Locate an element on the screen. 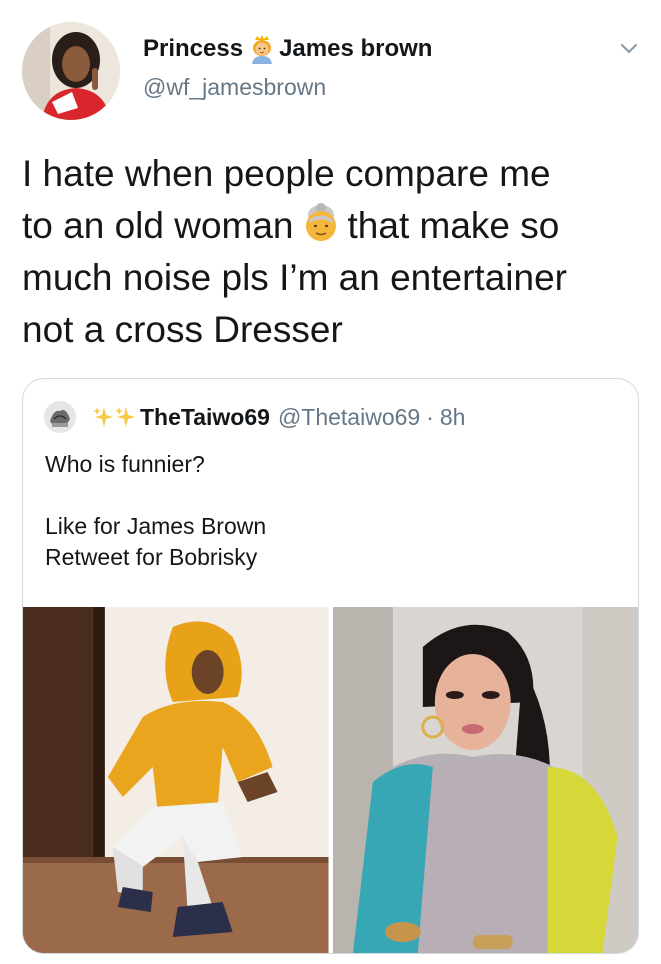  tweet-text-line: not a cross Dresser is located at coordinates (182, 329).